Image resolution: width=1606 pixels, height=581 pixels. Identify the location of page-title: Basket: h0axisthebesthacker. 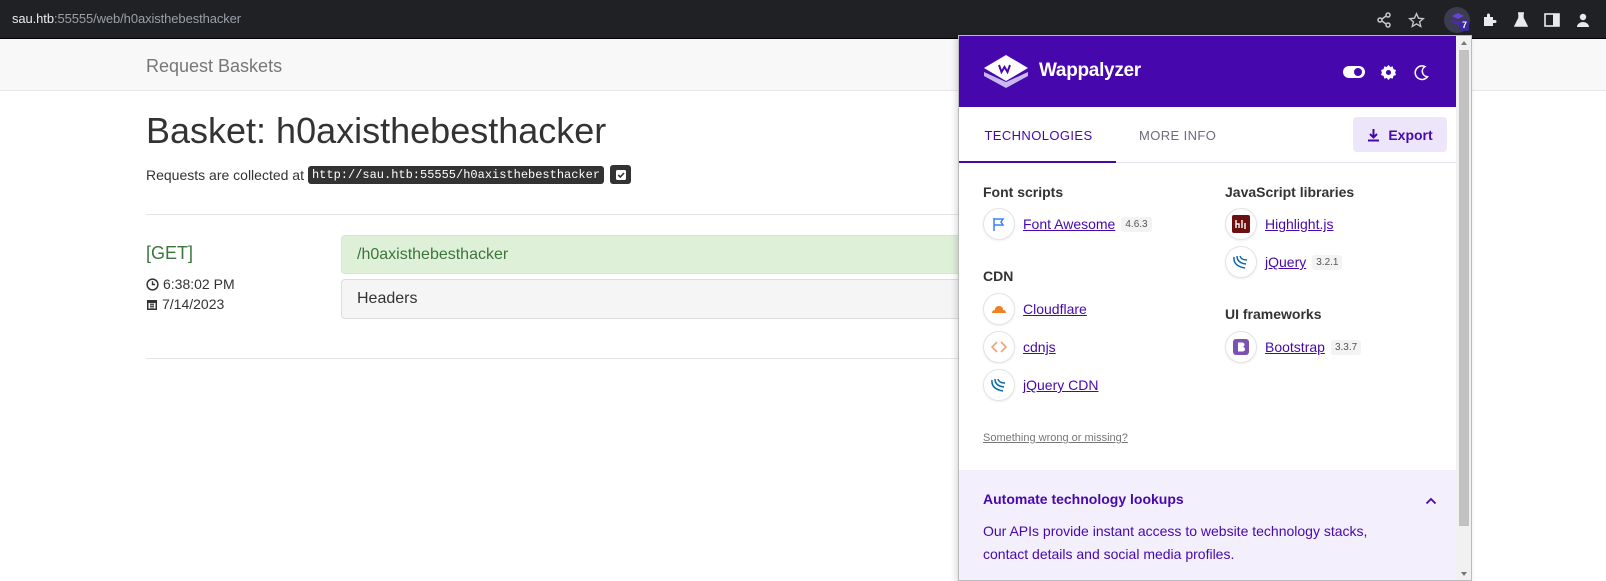
(376, 130).